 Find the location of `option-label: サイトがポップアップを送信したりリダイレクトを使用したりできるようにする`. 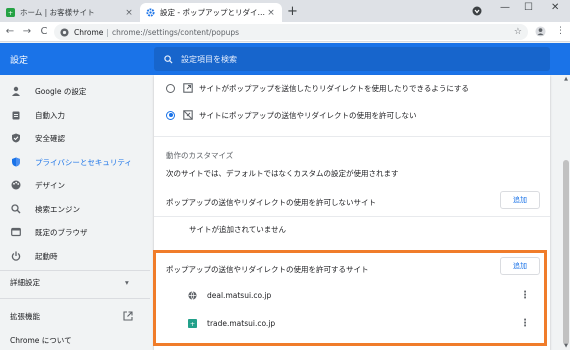

option-label: サイトがポップアップを送信したりリダイレクトを使用したりできるようにする is located at coordinates (334, 88).